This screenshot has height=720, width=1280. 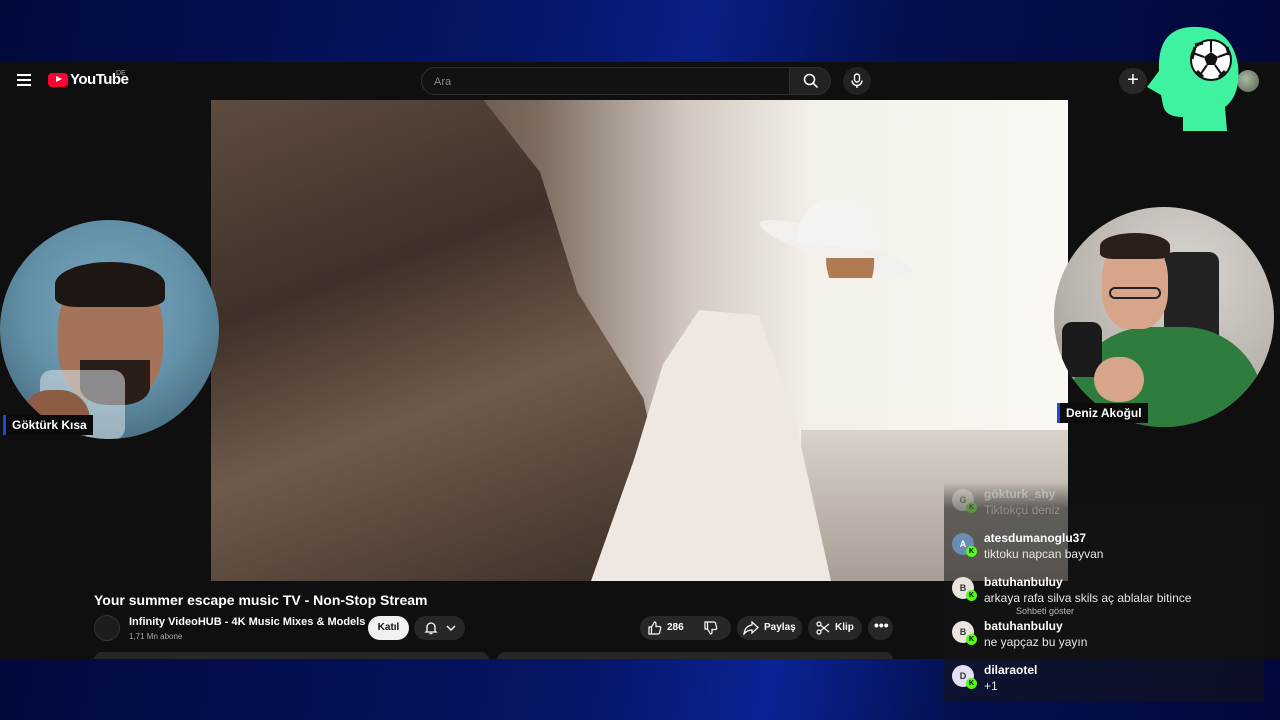 What do you see at coordinates (1020, 494) in the screenshot?
I see `chat-username: gökturk_shy` at bounding box center [1020, 494].